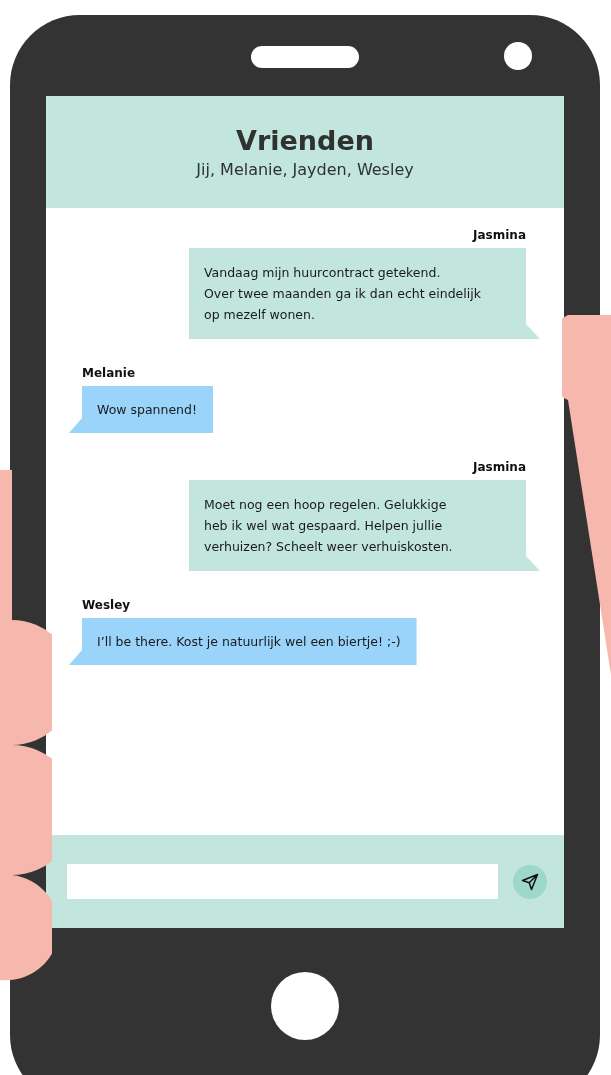 The image size is (611, 1075). What do you see at coordinates (106, 605) in the screenshot?
I see `sender-name: Wesley` at bounding box center [106, 605].